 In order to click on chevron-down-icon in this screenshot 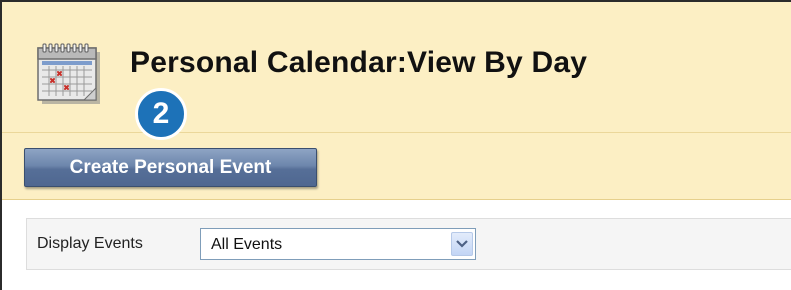, I will do `click(462, 244)`.